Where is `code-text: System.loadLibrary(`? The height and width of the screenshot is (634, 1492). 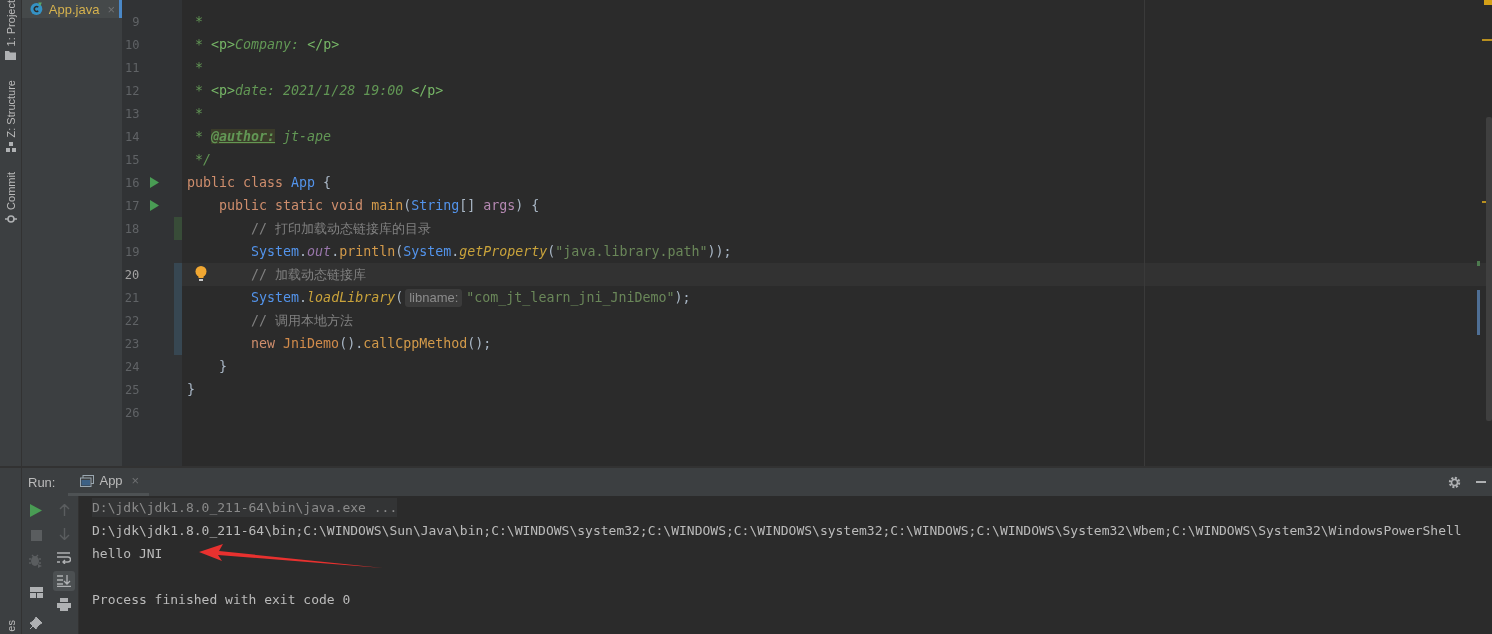 code-text: System.loadLibrary( is located at coordinates (327, 298).